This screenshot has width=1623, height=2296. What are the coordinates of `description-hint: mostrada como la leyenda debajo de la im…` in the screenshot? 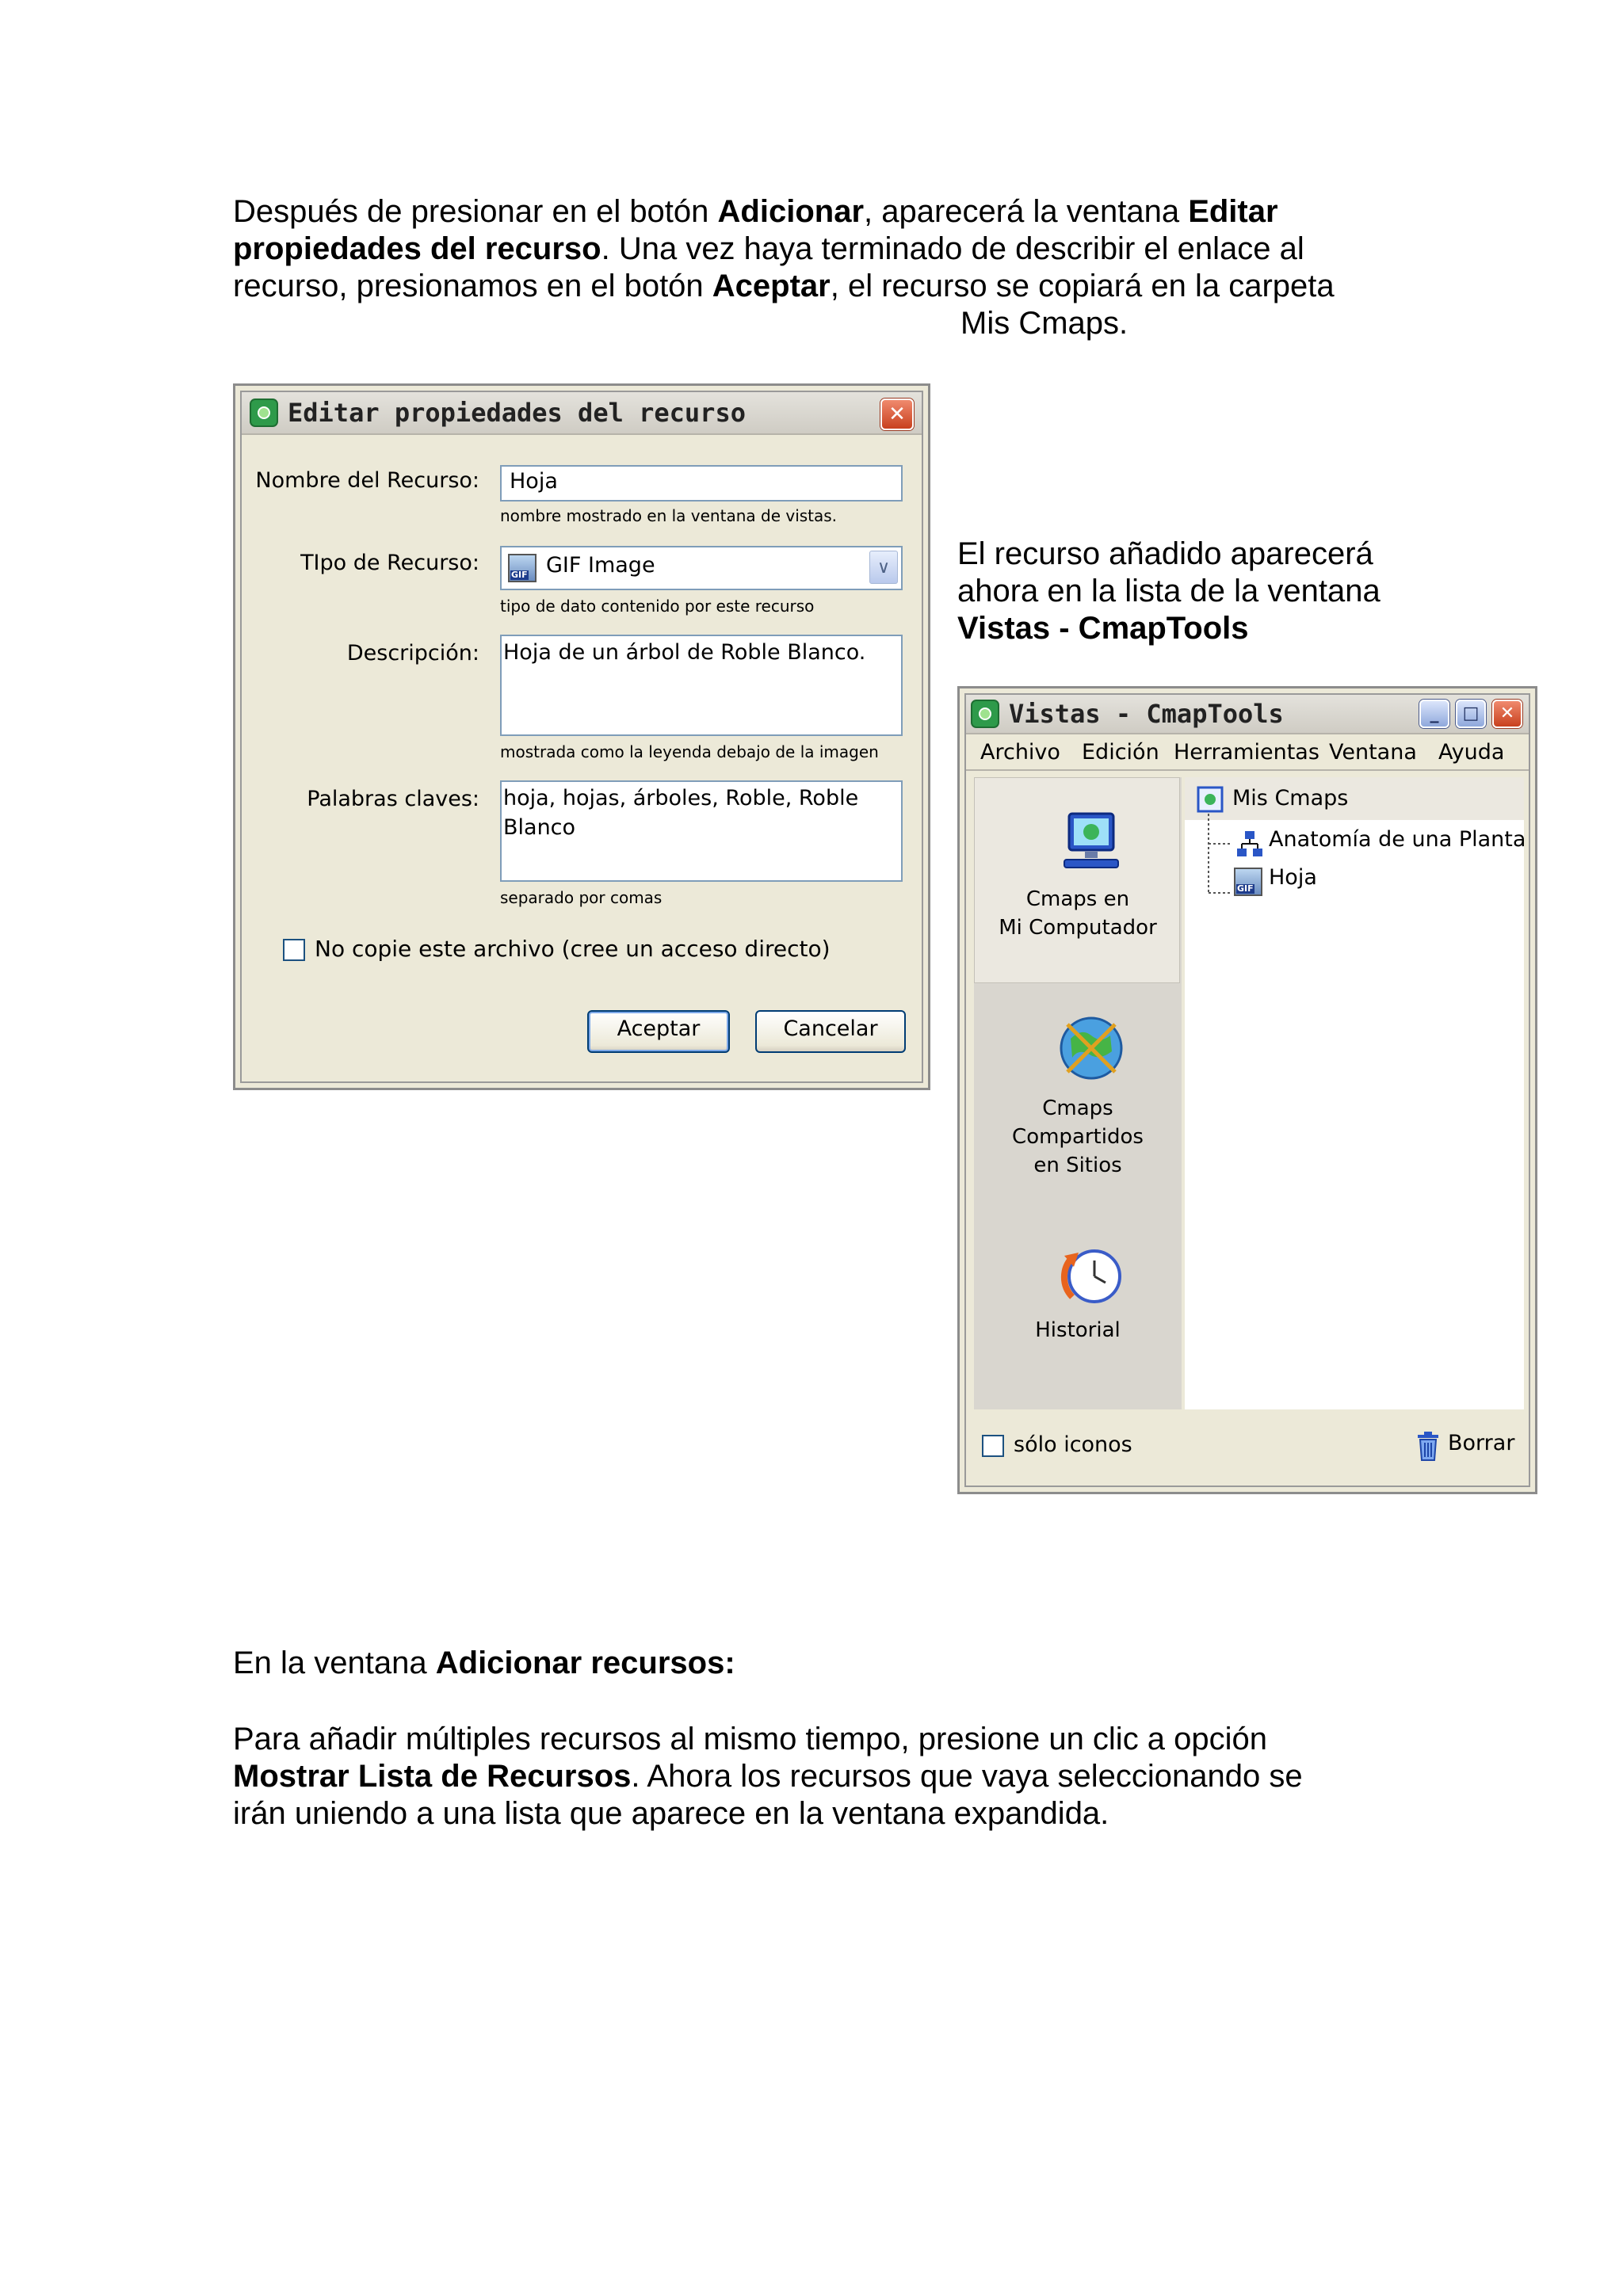 It's located at (689, 751).